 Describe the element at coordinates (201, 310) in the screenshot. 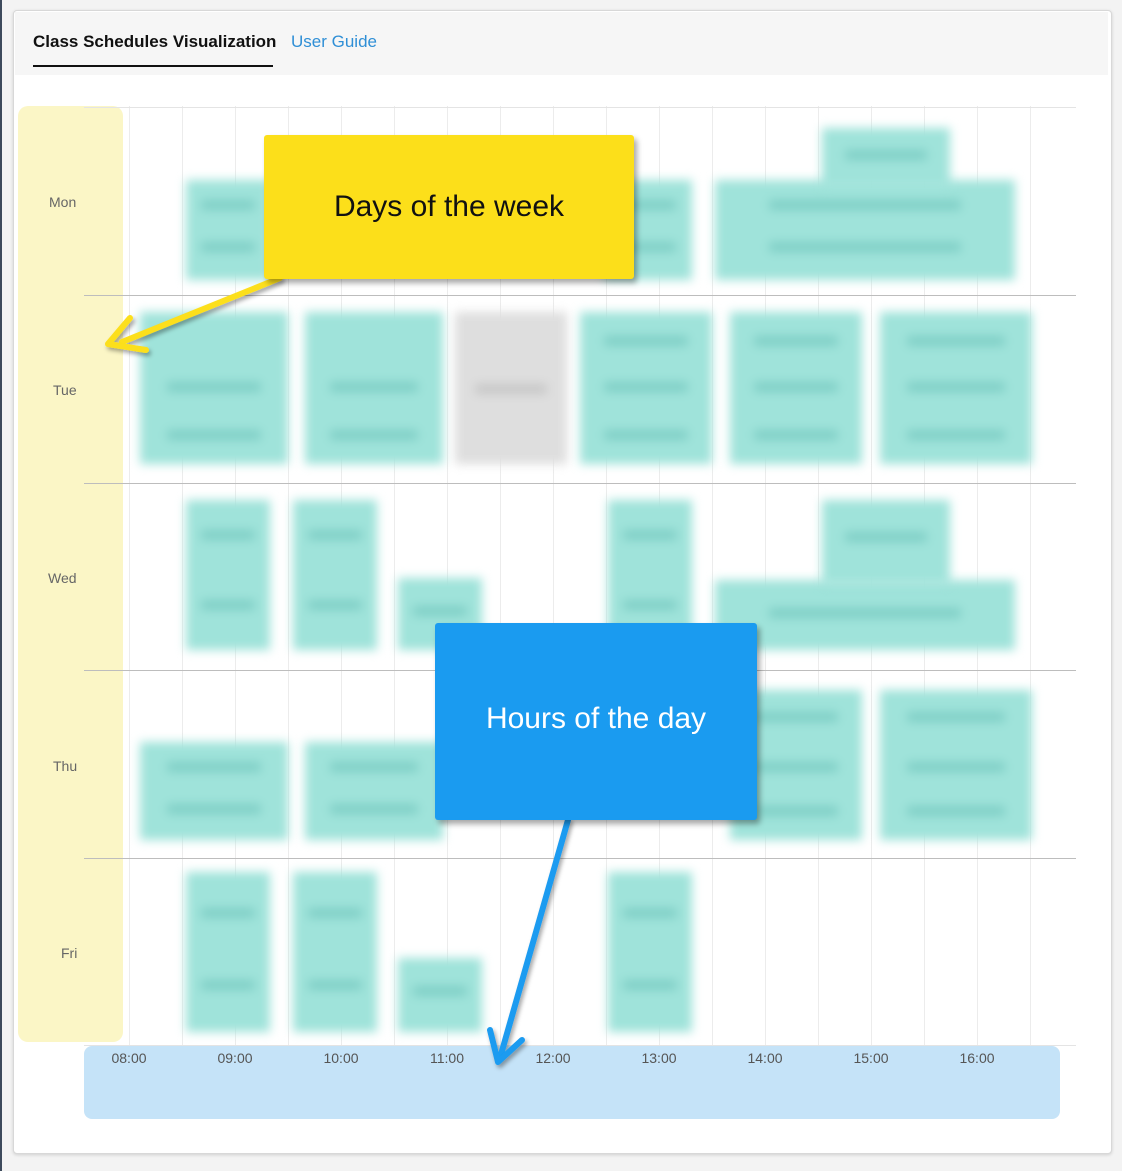

I see `days-arrow-icon` at that location.